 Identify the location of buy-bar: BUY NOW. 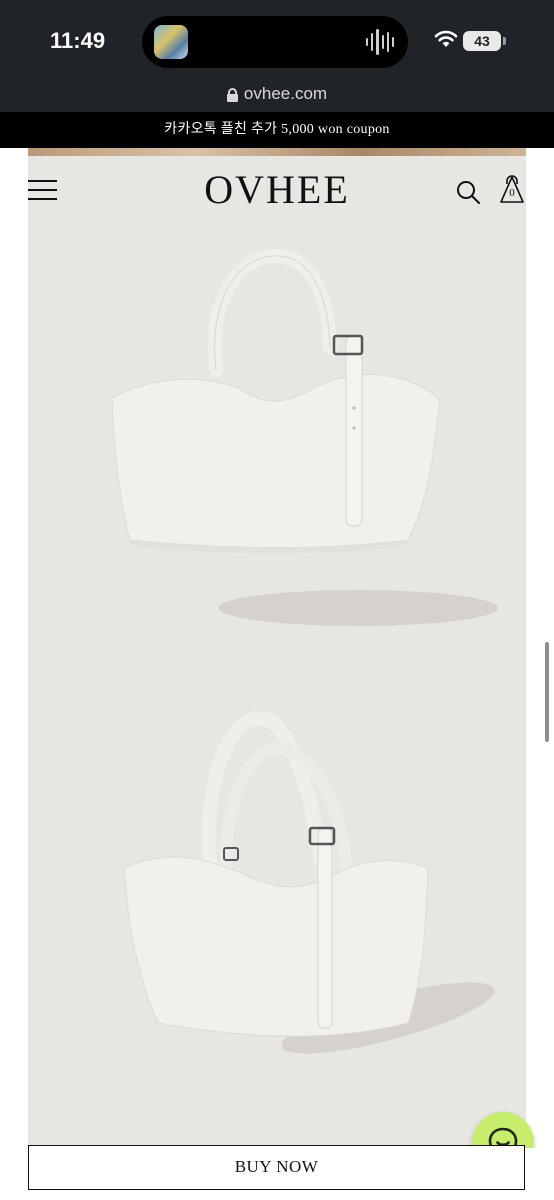
(277, 1172).